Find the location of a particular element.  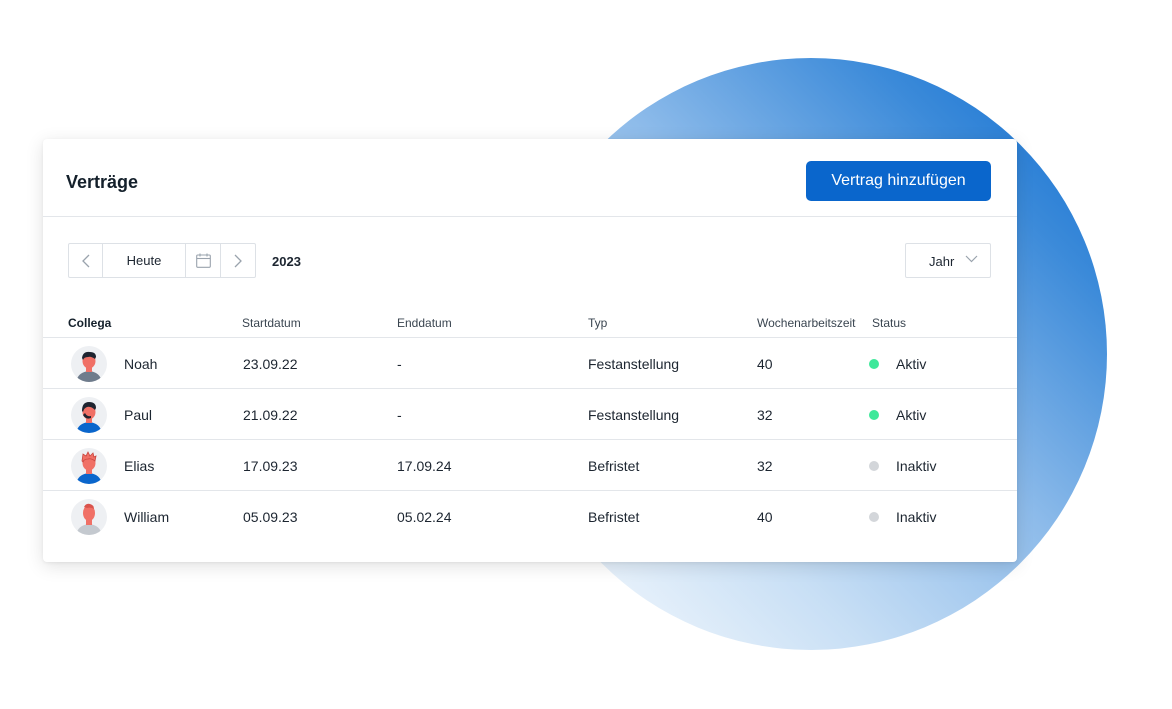

column-header-status: Status is located at coordinates (889, 323).